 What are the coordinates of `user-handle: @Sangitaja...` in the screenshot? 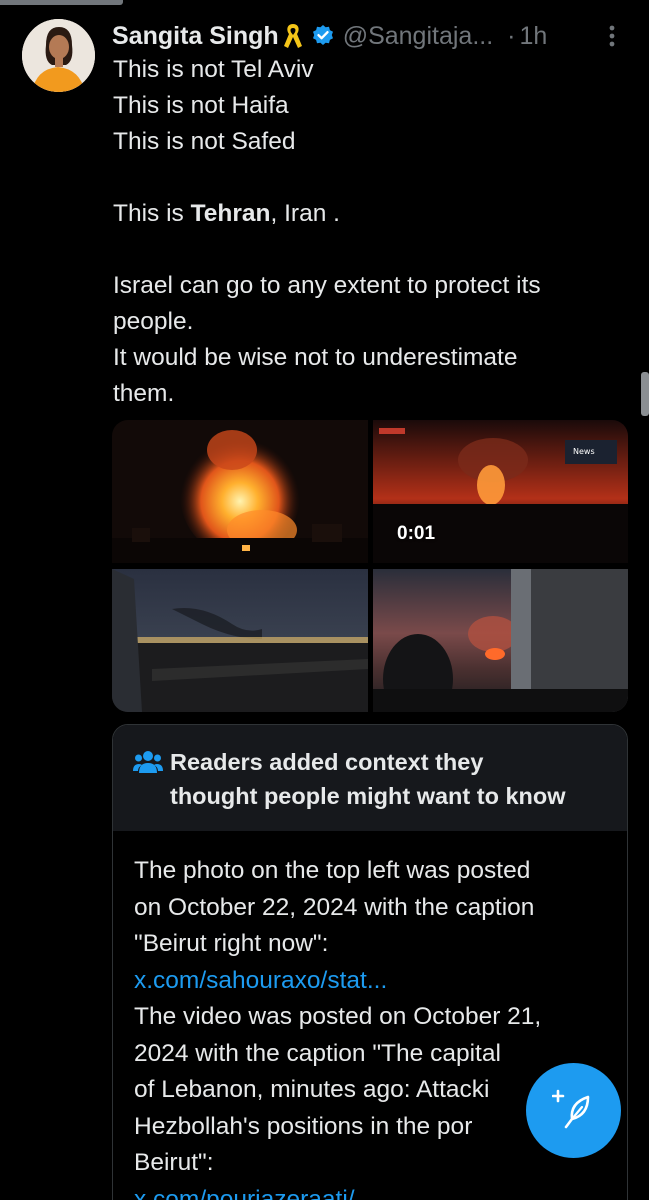 It's located at (418, 36).